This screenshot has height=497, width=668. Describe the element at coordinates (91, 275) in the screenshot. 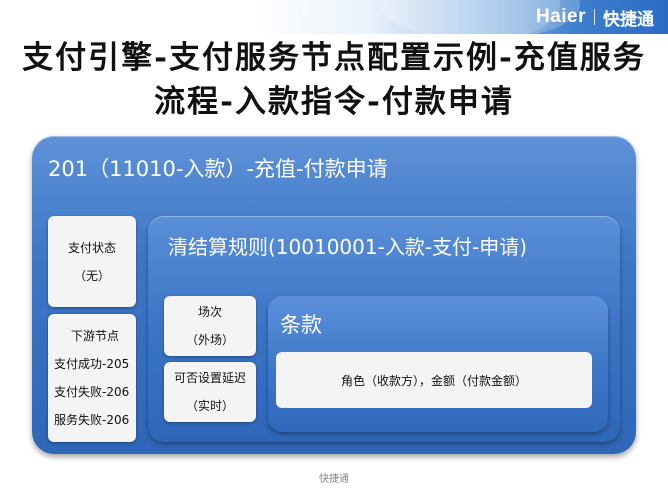

I see `payment-status-value: （无）` at that location.